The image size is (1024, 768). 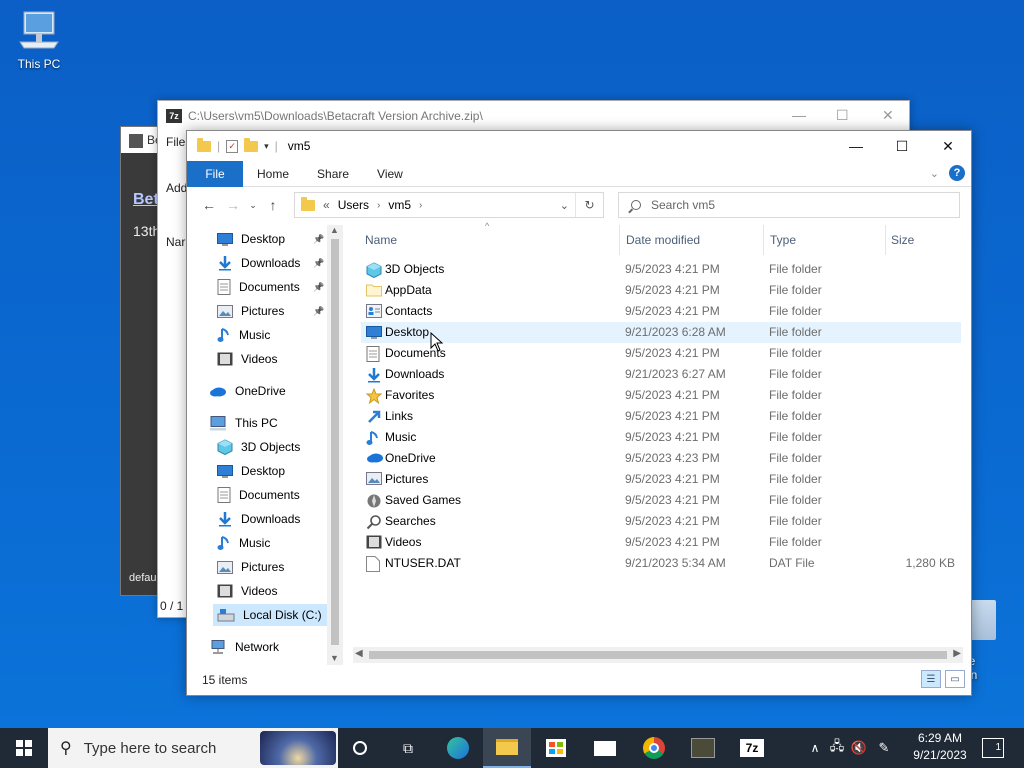 I want to click on chrome-icon, so click(x=654, y=748).